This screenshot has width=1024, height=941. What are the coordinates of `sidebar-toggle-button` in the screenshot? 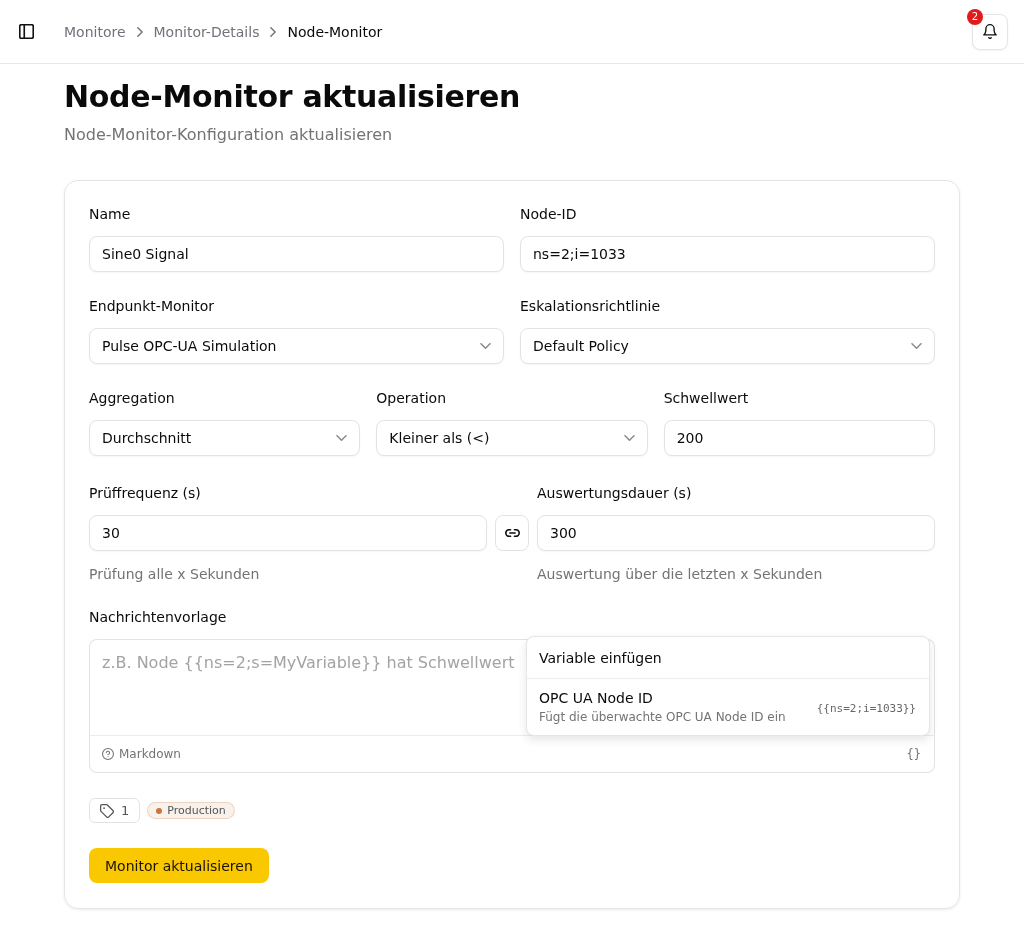 It's located at (26, 31).